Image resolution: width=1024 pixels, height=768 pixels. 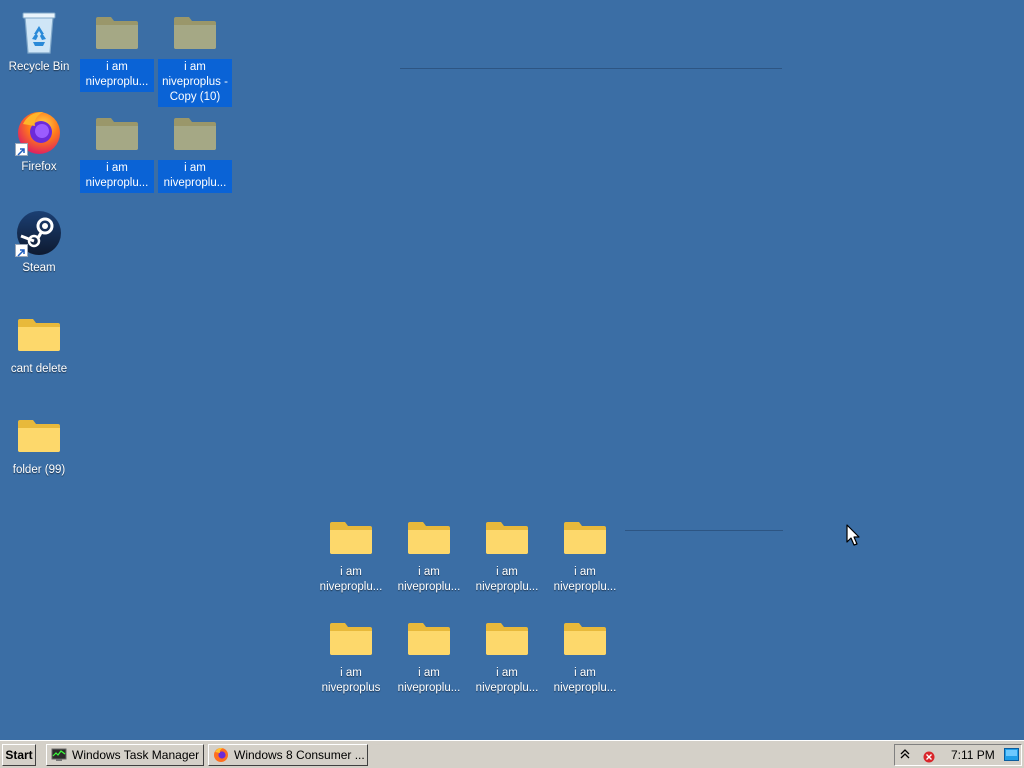 I want to click on desktop-icon-label: Recycle Bin, so click(x=39, y=67).